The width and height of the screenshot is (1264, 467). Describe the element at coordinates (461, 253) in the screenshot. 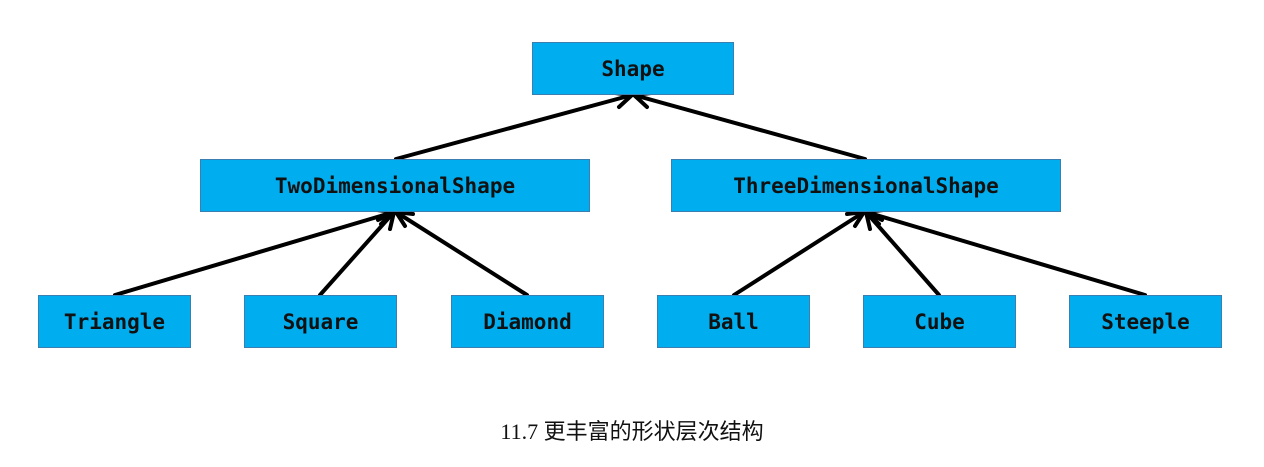

I see `edge-diamond-to-two-dimensional` at that location.